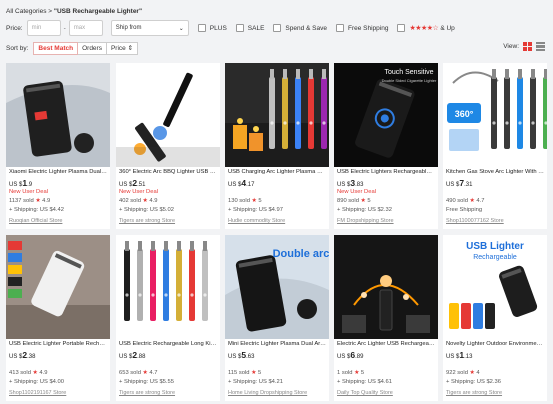 The image size is (553, 404). I want to click on price-min-input: min, so click(43, 28).